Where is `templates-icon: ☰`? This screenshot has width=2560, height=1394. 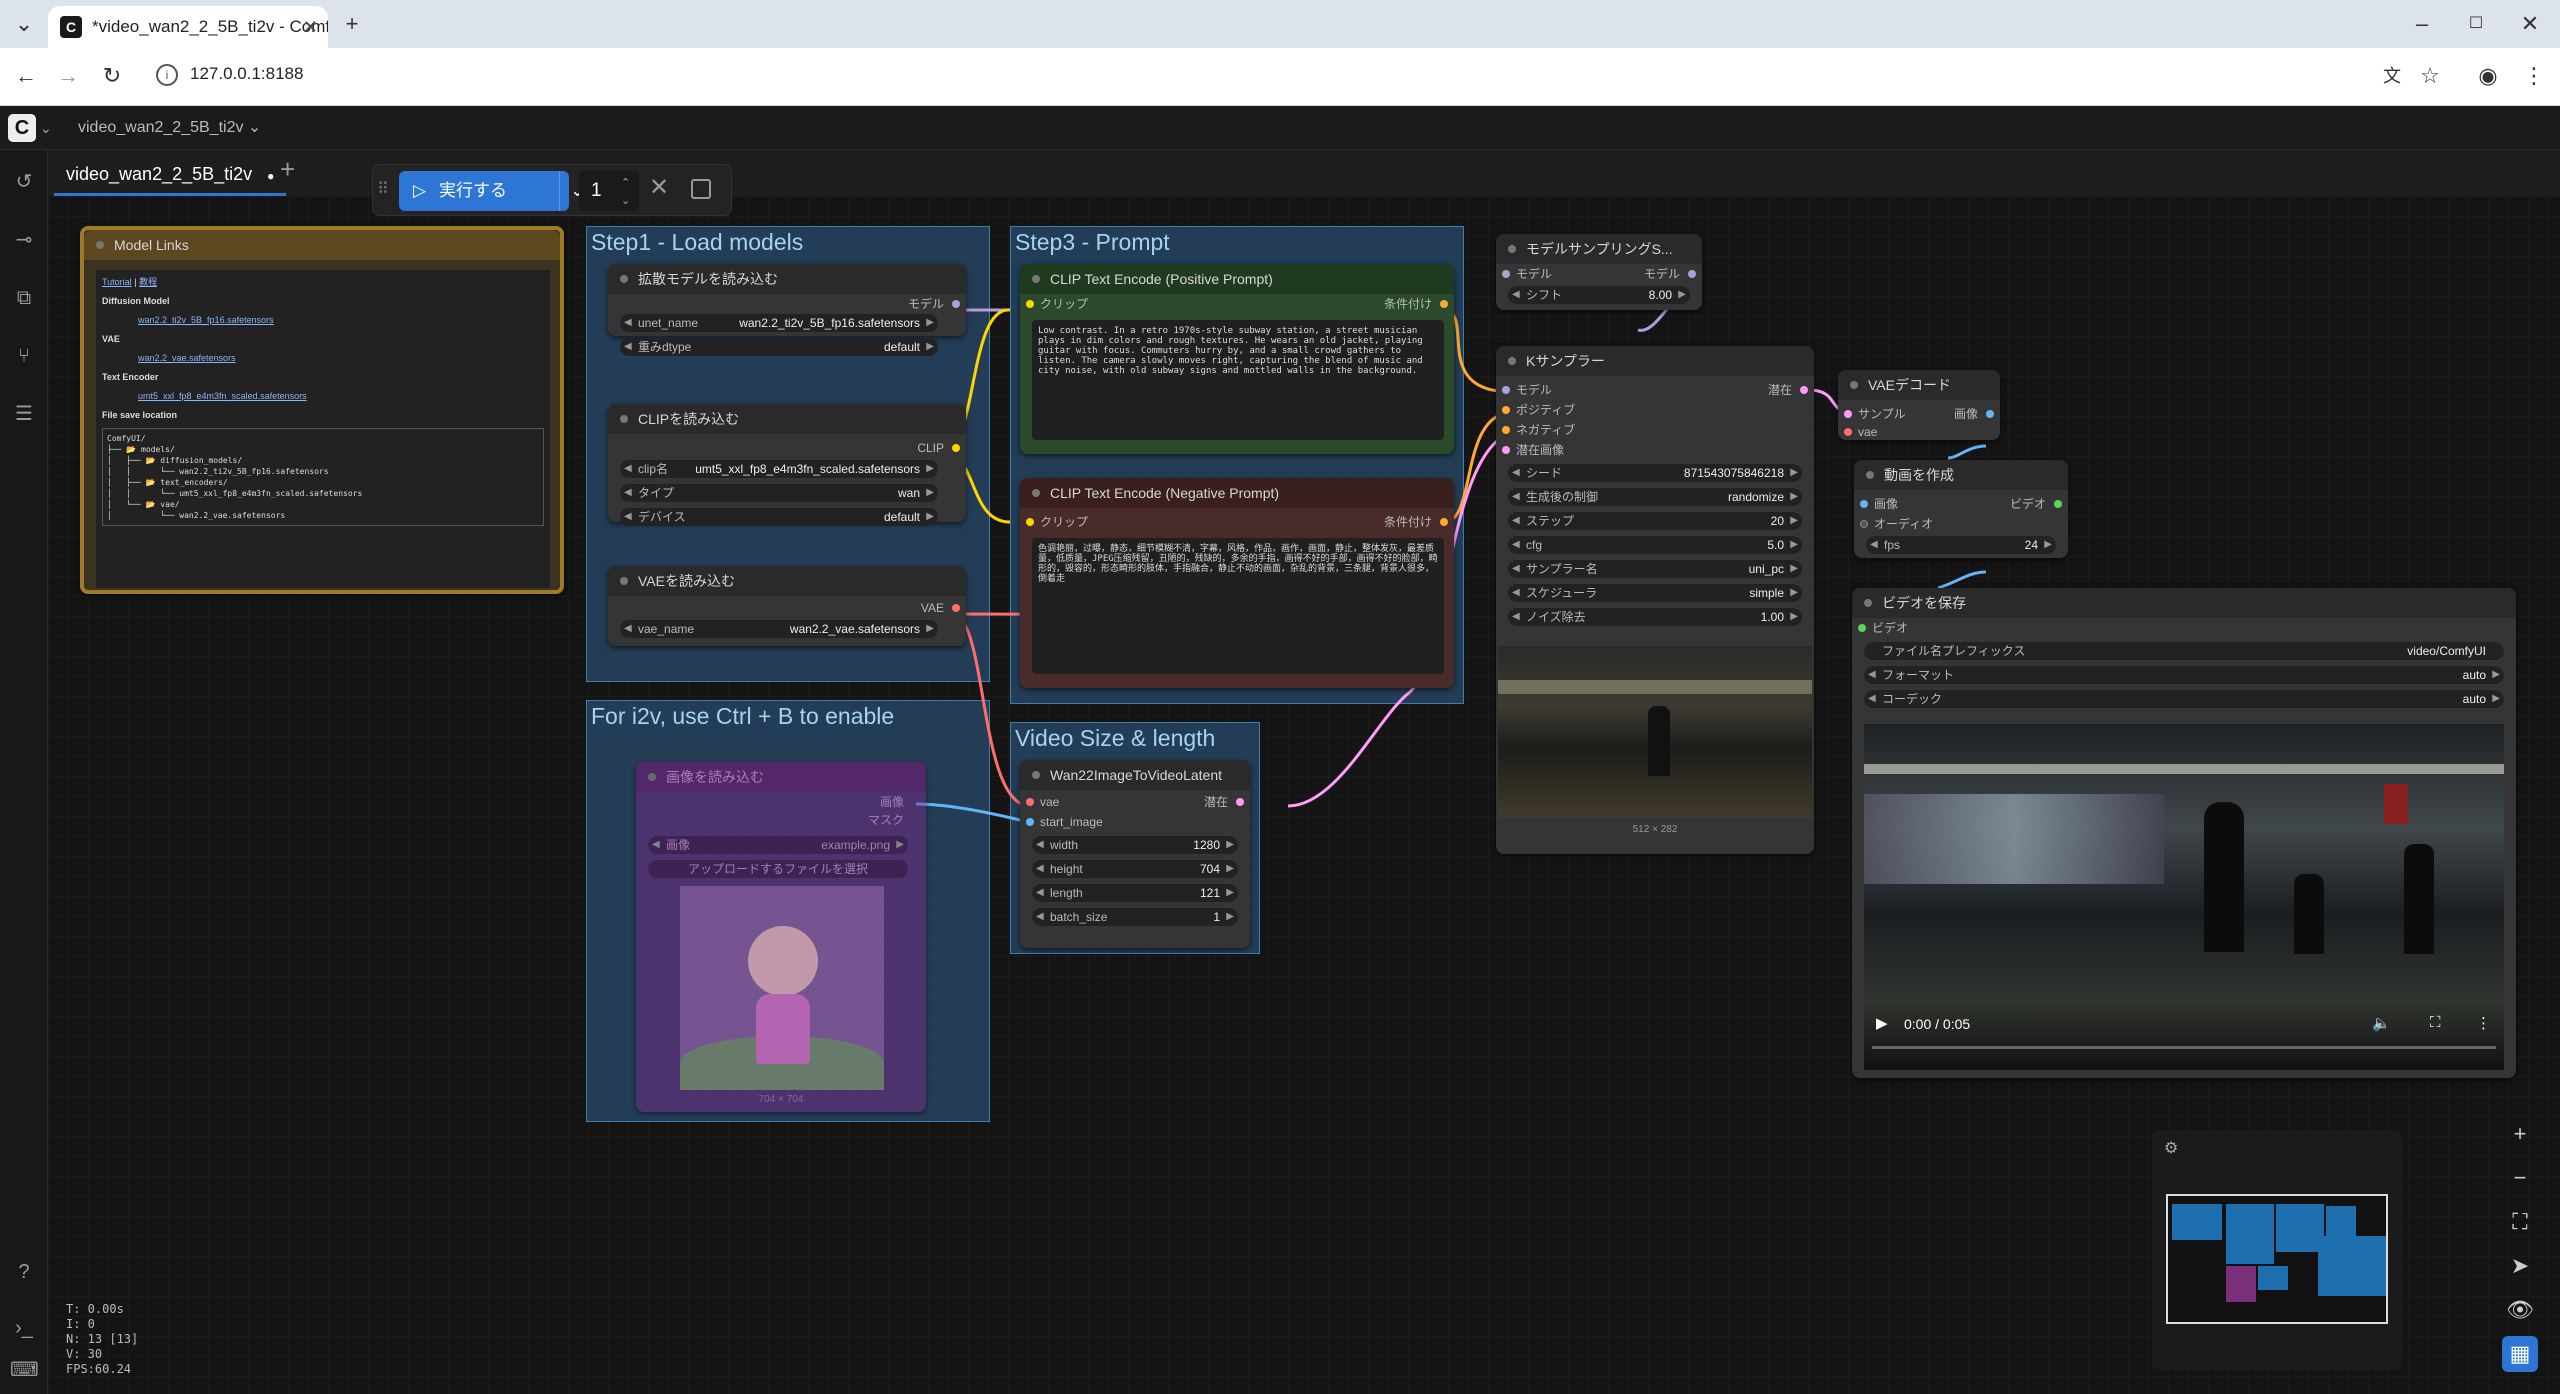
templates-icon: ☰ is located at coordinates (24, 414).